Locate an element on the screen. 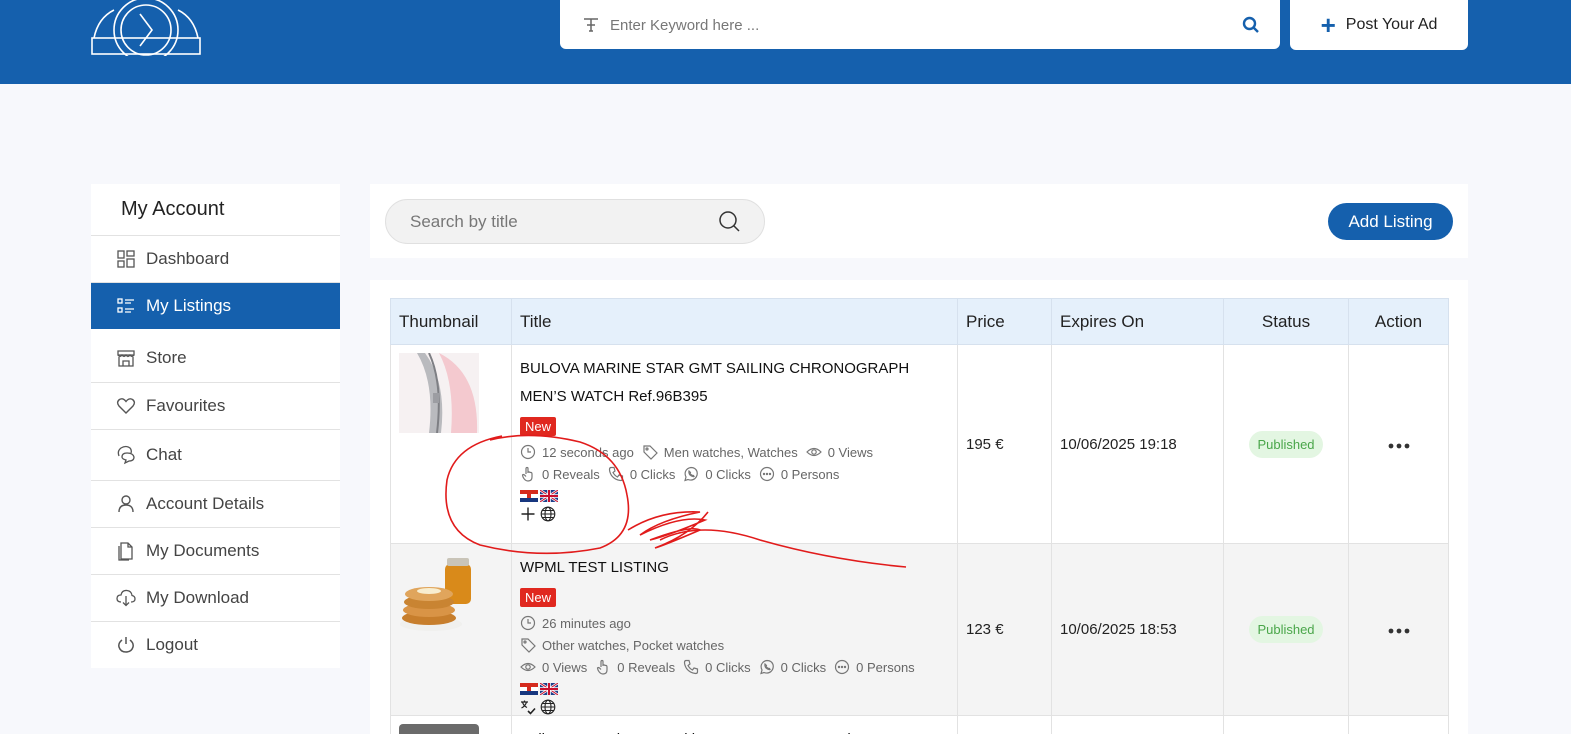 This screenshot has height=734, width=1571. column-header-title: Title is located at coordinates (734, 321).